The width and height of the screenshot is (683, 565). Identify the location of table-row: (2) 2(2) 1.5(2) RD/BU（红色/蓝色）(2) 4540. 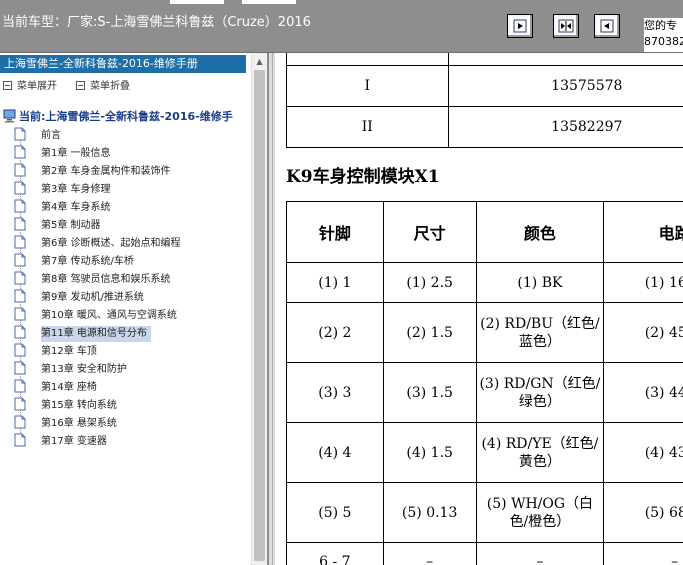
(484, 332).